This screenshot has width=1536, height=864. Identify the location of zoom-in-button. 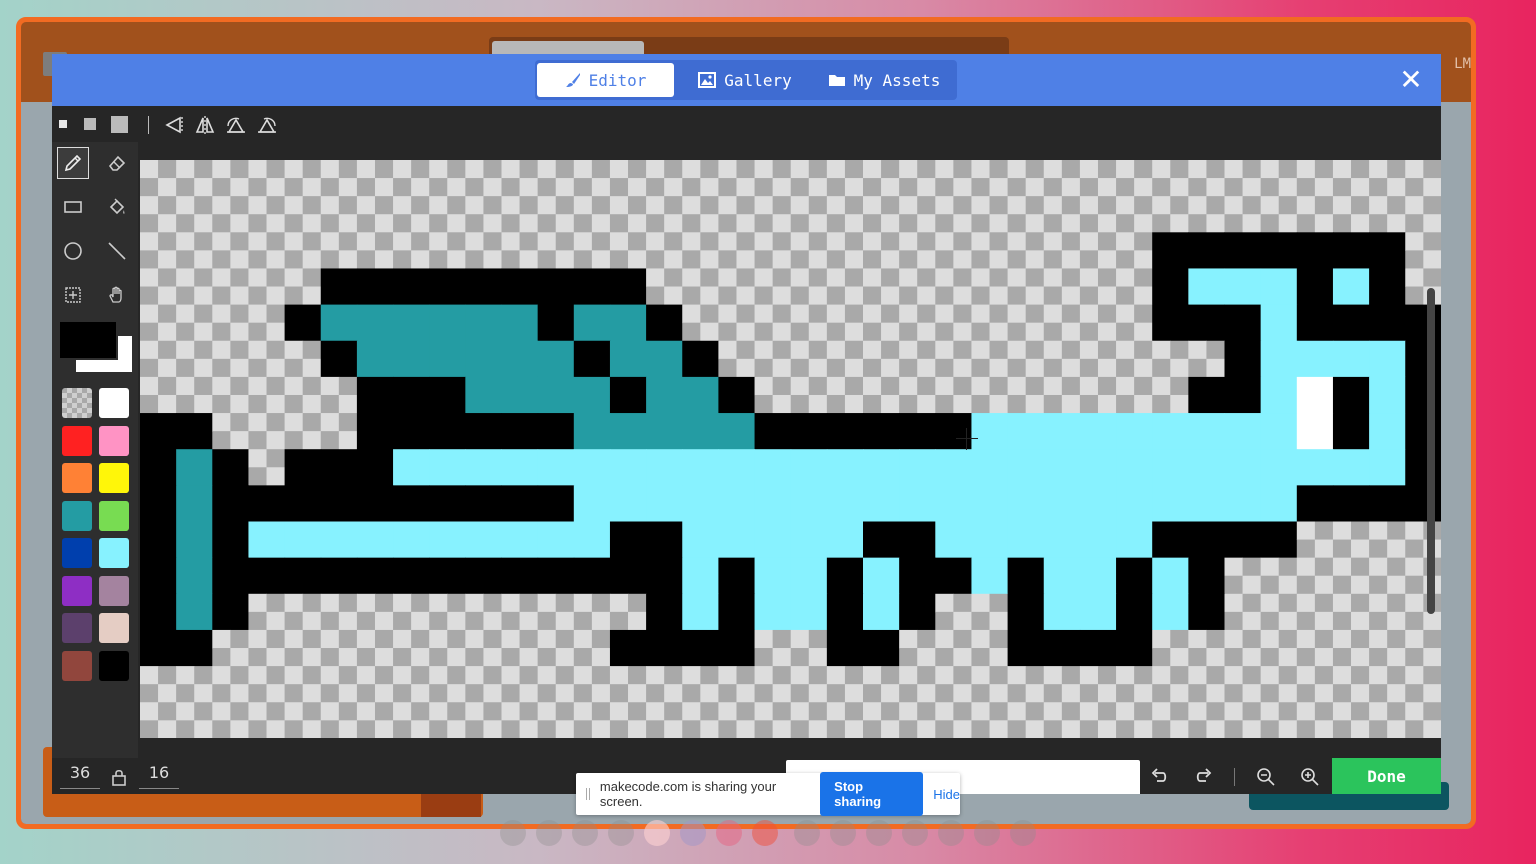
(1310, 777).